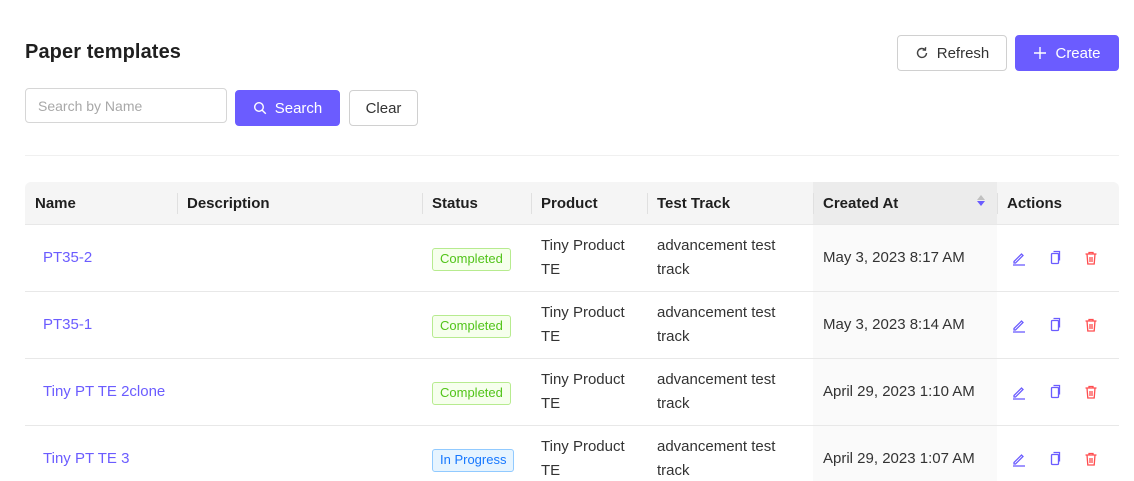 Image resolution: width=1134 pixels, height=481 pixels. What do you see at coordinates (100, 392) in the screenshot?
I see `template-name-link: Tiny PT TE 2clone` at bounding box center [100, 392].